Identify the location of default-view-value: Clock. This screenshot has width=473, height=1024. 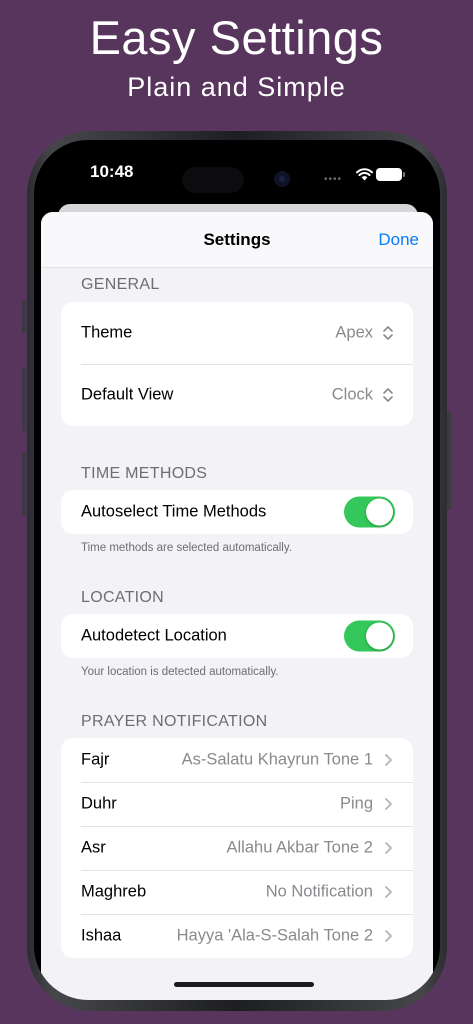
(352, 394).